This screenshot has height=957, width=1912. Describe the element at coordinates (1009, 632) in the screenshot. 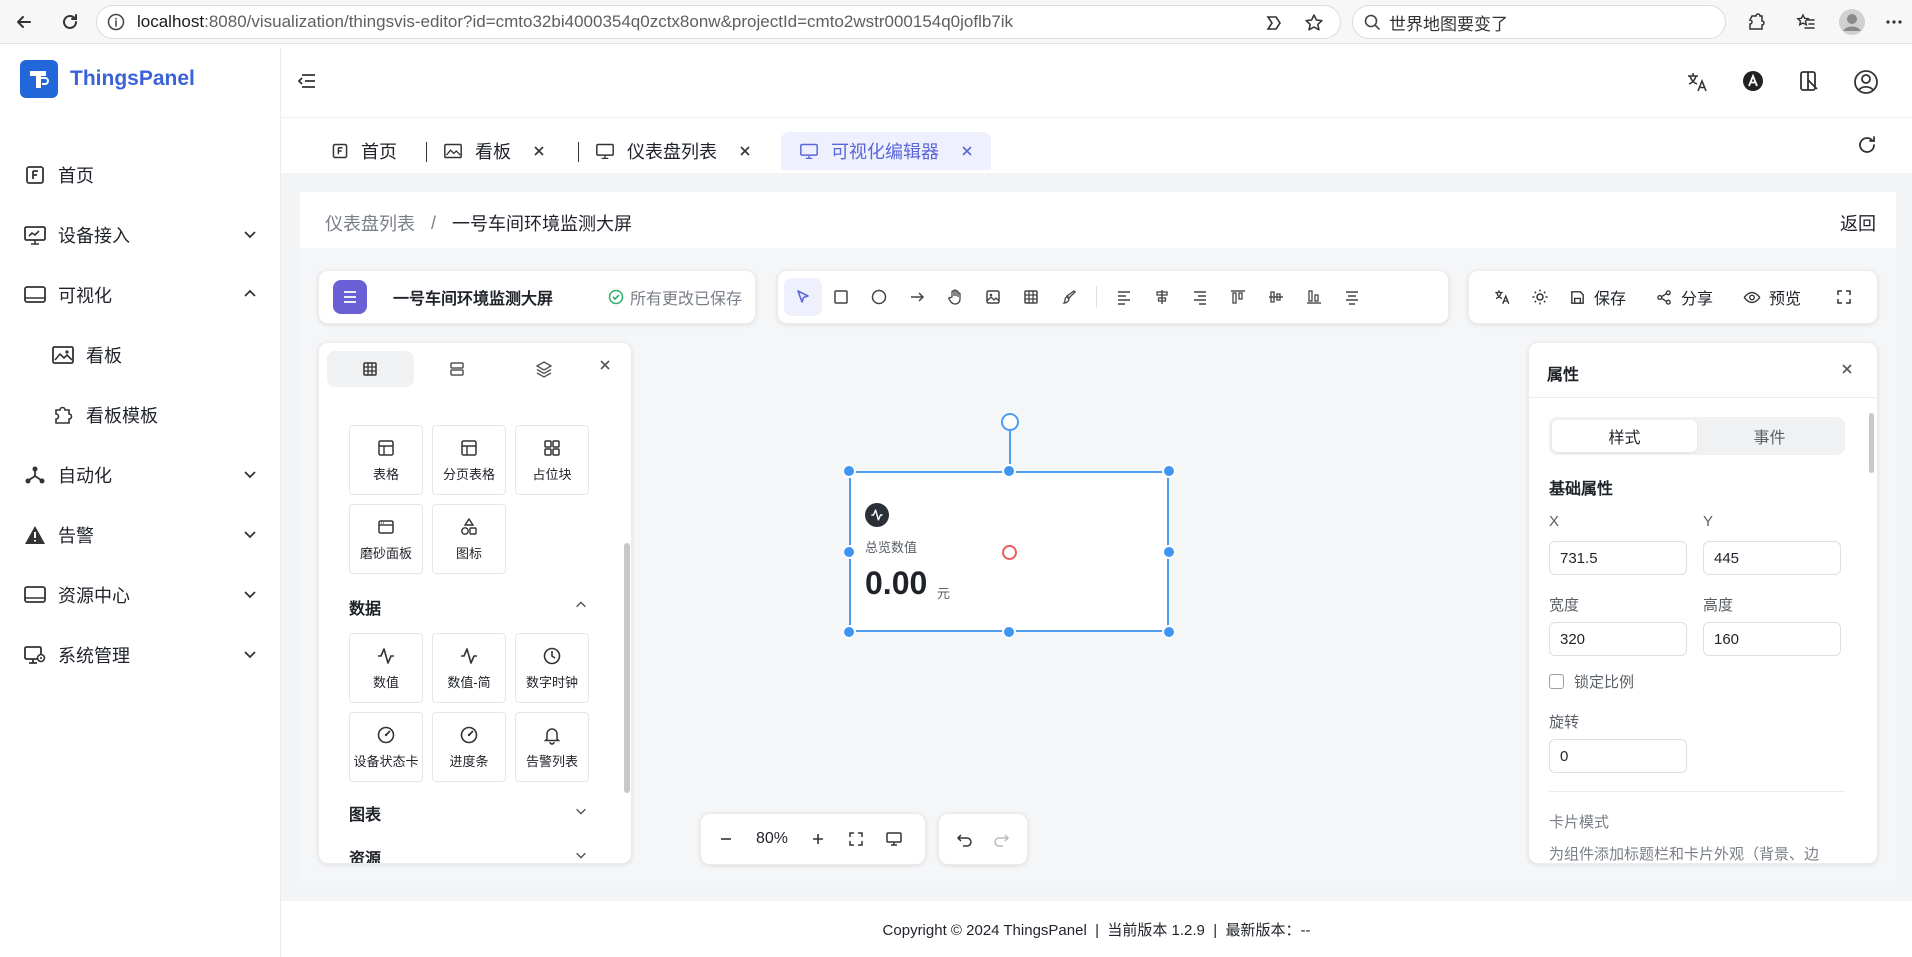

I see `resize-handle-bottom` at that location.